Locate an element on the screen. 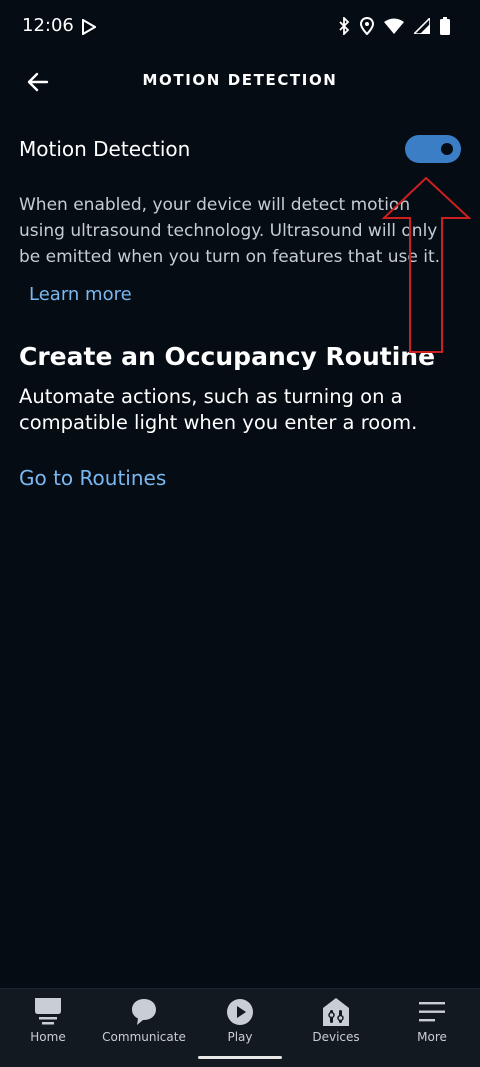 This screenshot has height=1067, width=480. motion-detection-setting: Motion Detection is located at coordinates (240, 150).